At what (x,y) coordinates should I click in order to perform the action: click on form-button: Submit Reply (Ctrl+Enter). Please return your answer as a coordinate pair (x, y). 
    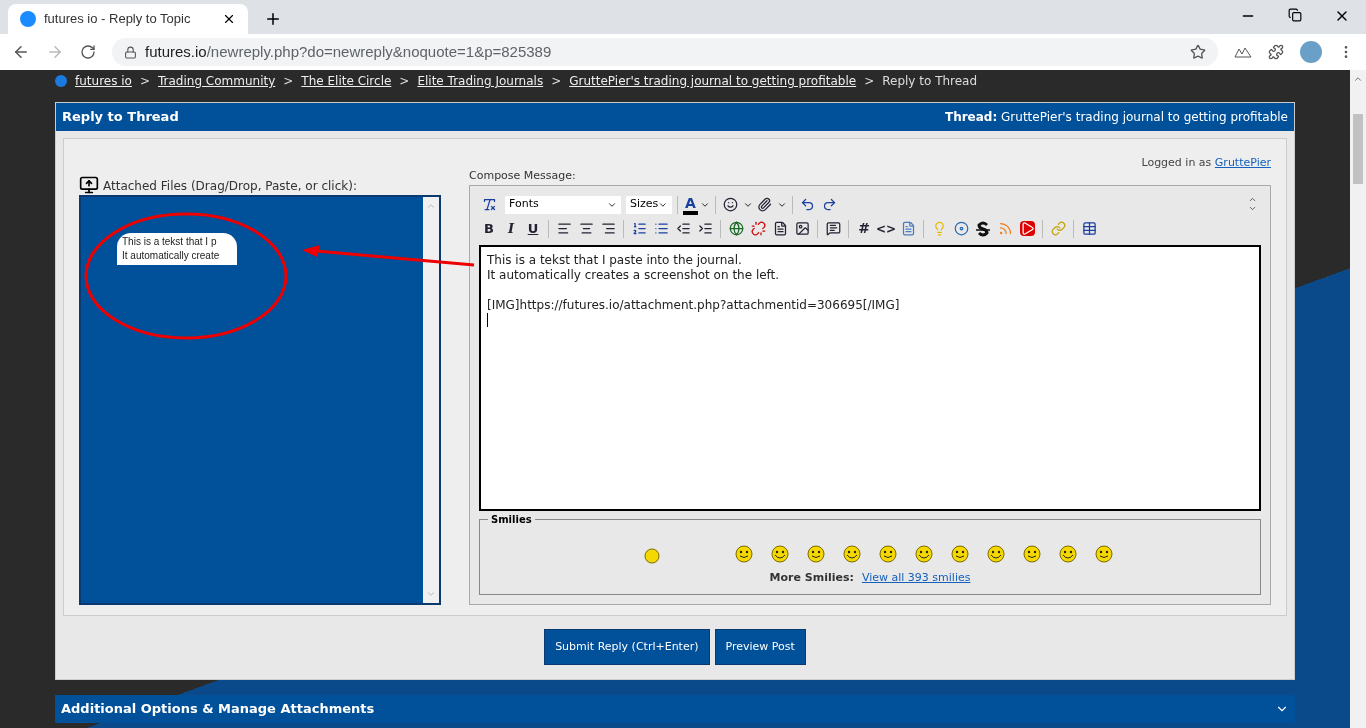
    Looking at the image, I should click on (627, 647).